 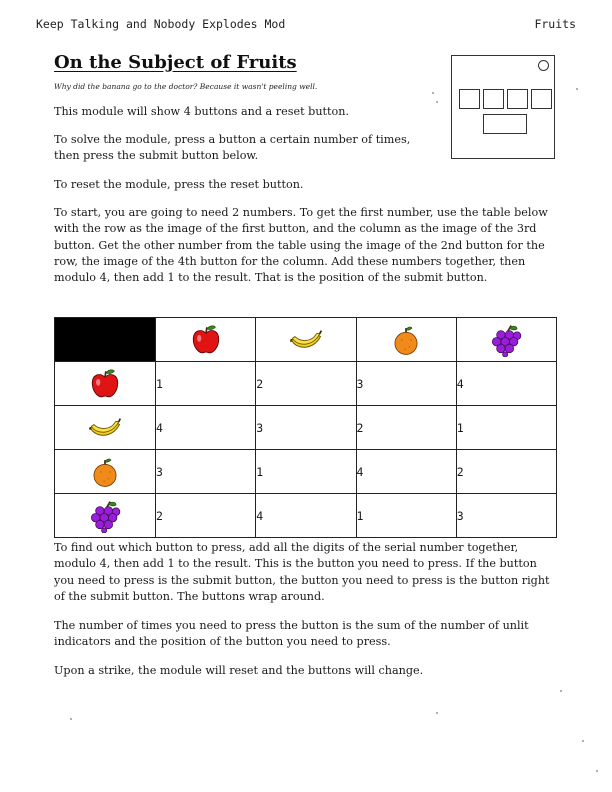 I want to click on table-row: 1 2 3 4, so click(x=306, y=383).